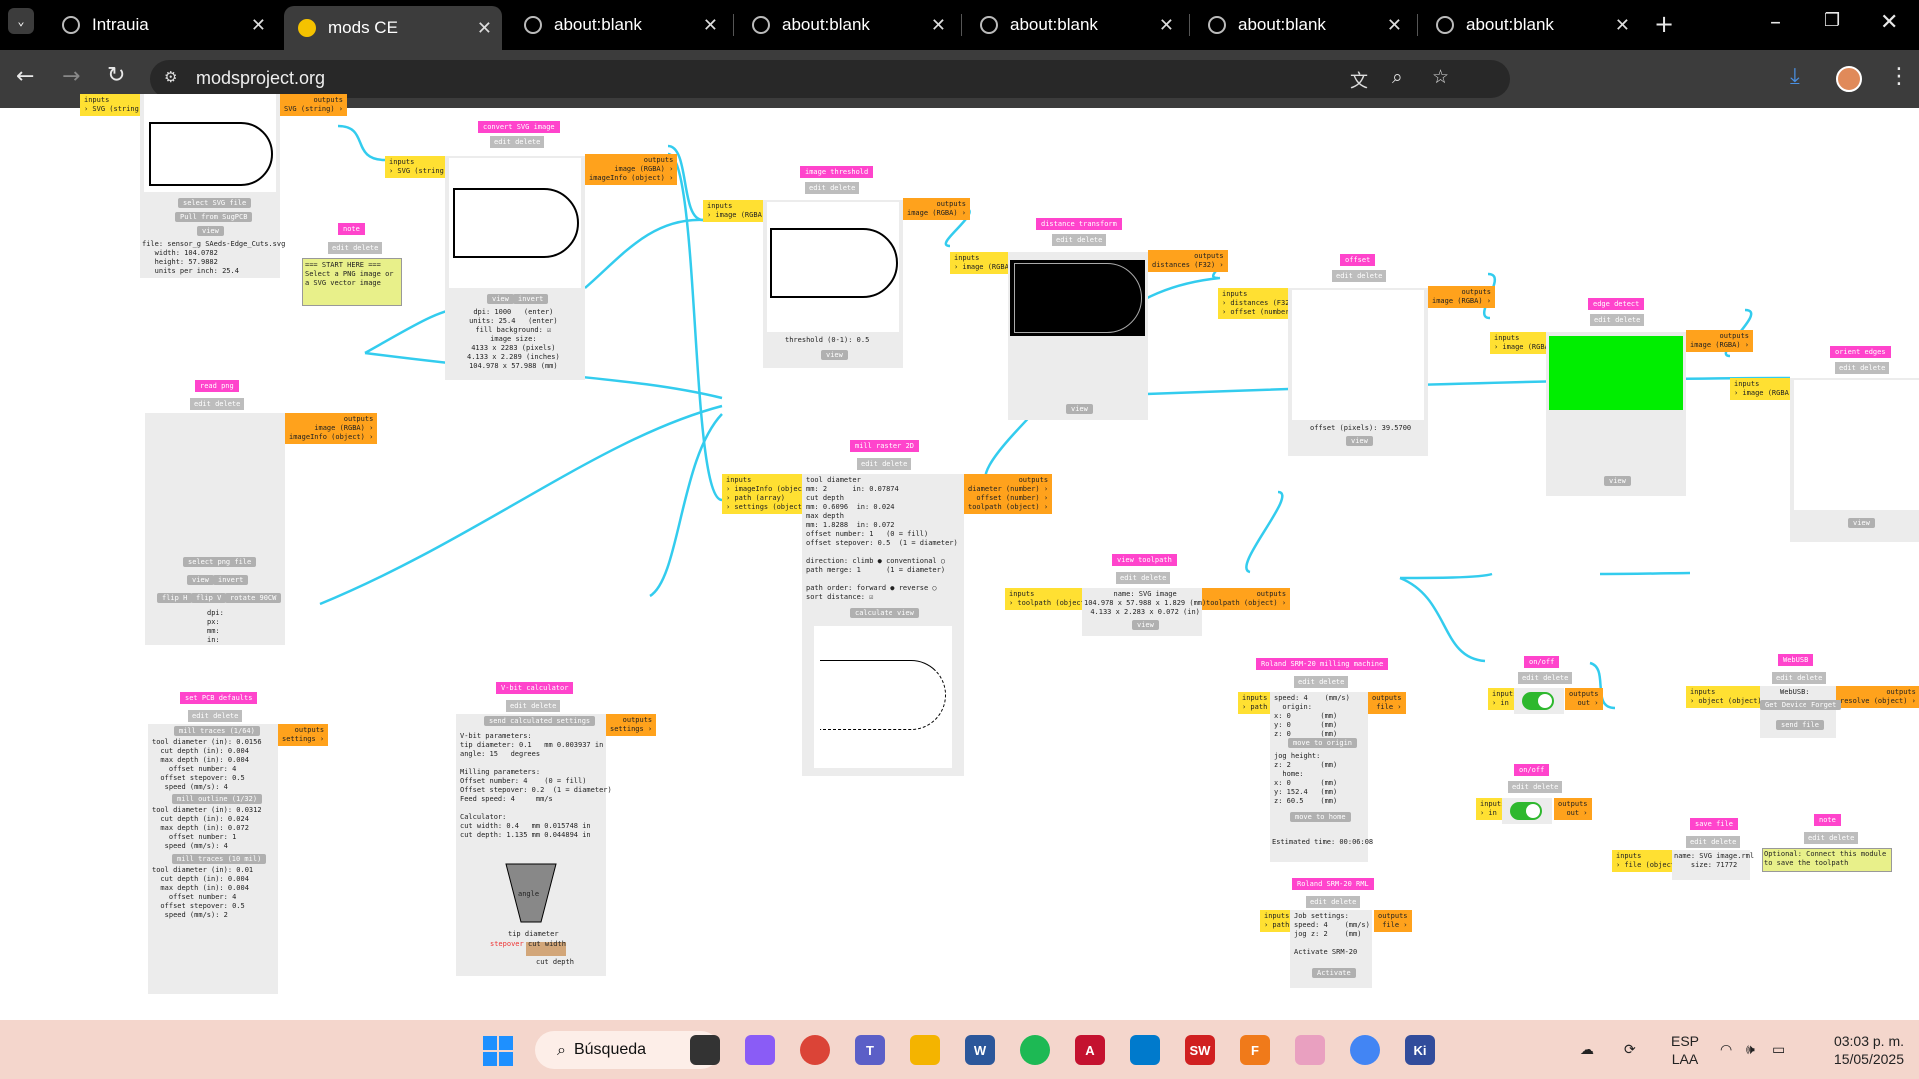 The width and height of the screenshot is (1919, 1079). I want to click on clock: 03:03 p. m. 15/05/2025, so click(1854, 1050).